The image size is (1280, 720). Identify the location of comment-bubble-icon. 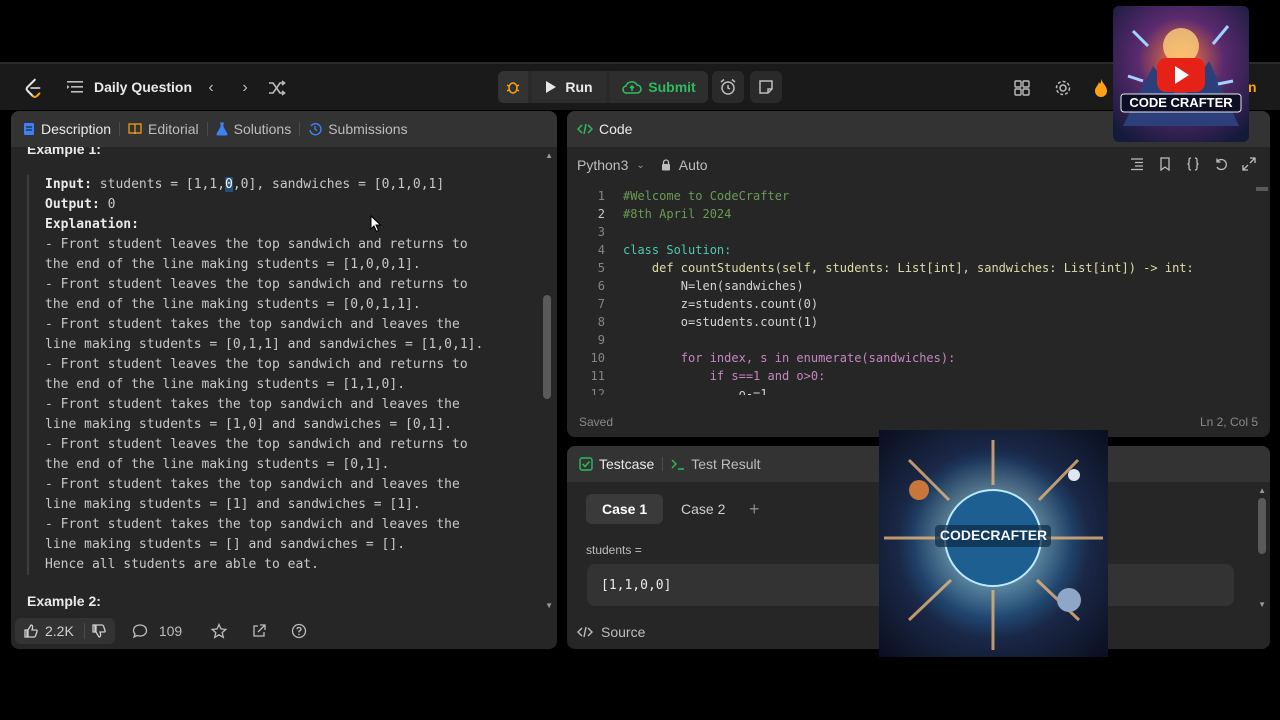
(139, 631).